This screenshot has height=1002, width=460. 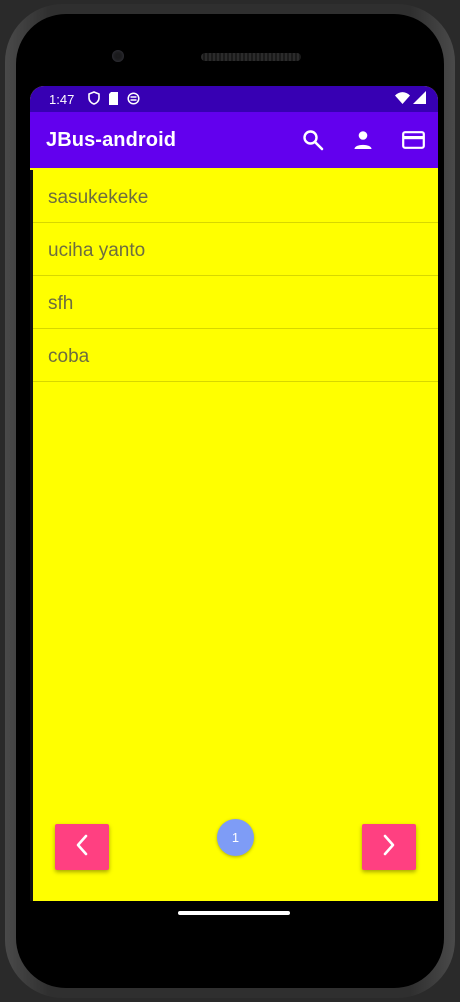 What do you see at coordinates (133, 99) in the screenshot?
I see `sync-icon` at bounding box center [133, 99].